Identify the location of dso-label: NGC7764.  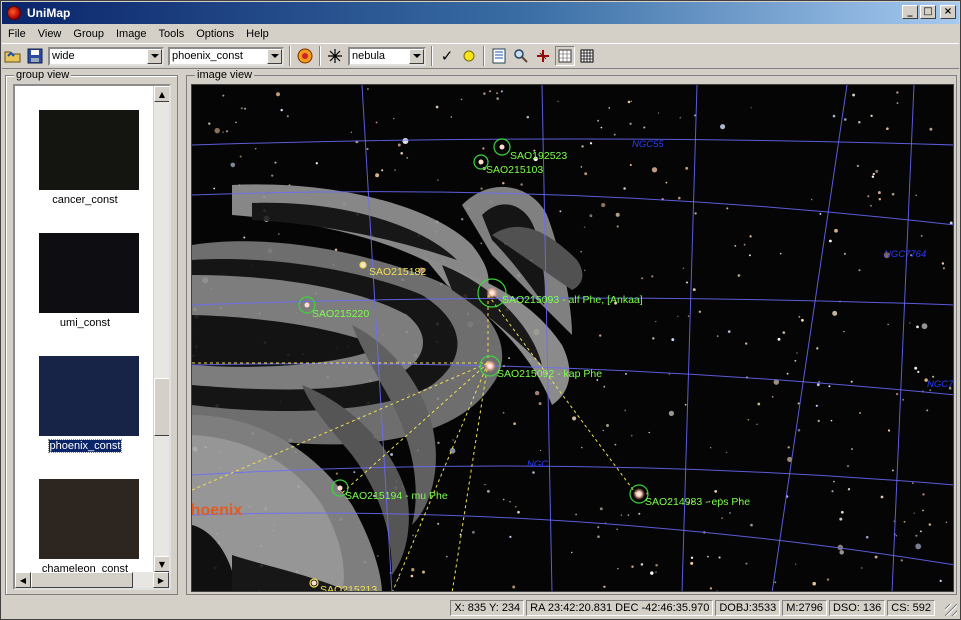
(905, 254).